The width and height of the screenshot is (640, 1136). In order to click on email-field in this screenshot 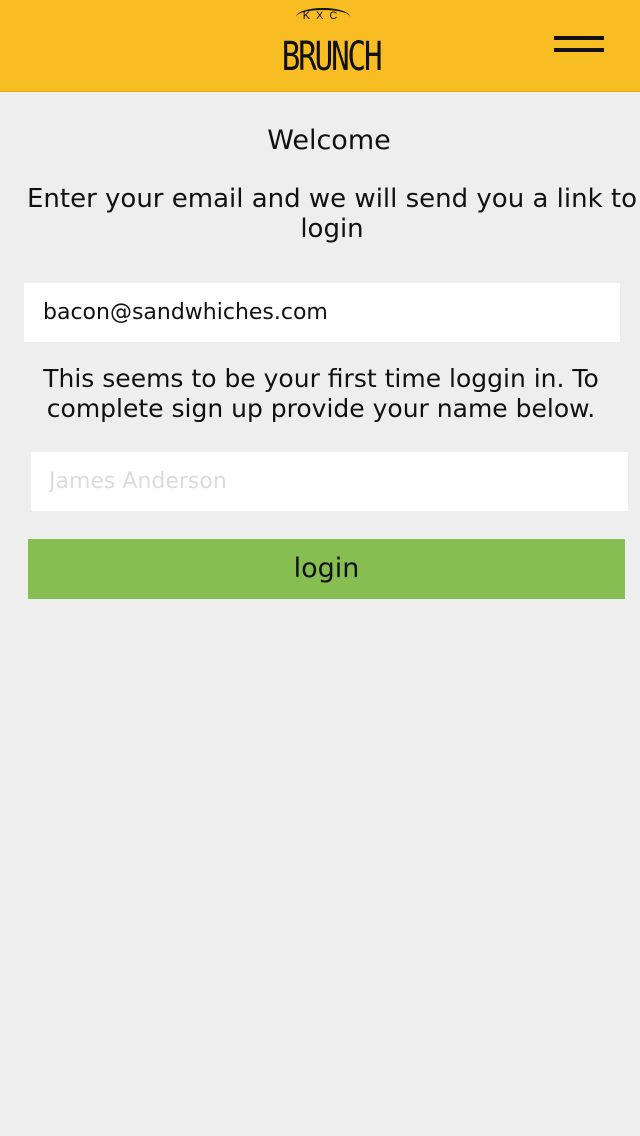, I will do `click(322, 312)`.